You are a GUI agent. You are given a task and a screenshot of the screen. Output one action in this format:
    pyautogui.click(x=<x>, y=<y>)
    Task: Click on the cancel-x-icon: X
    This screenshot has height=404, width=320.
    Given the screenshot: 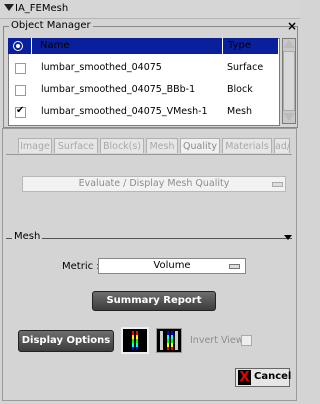 What is the action you would take?
    pyautogui.click(x=244, y=377)
    